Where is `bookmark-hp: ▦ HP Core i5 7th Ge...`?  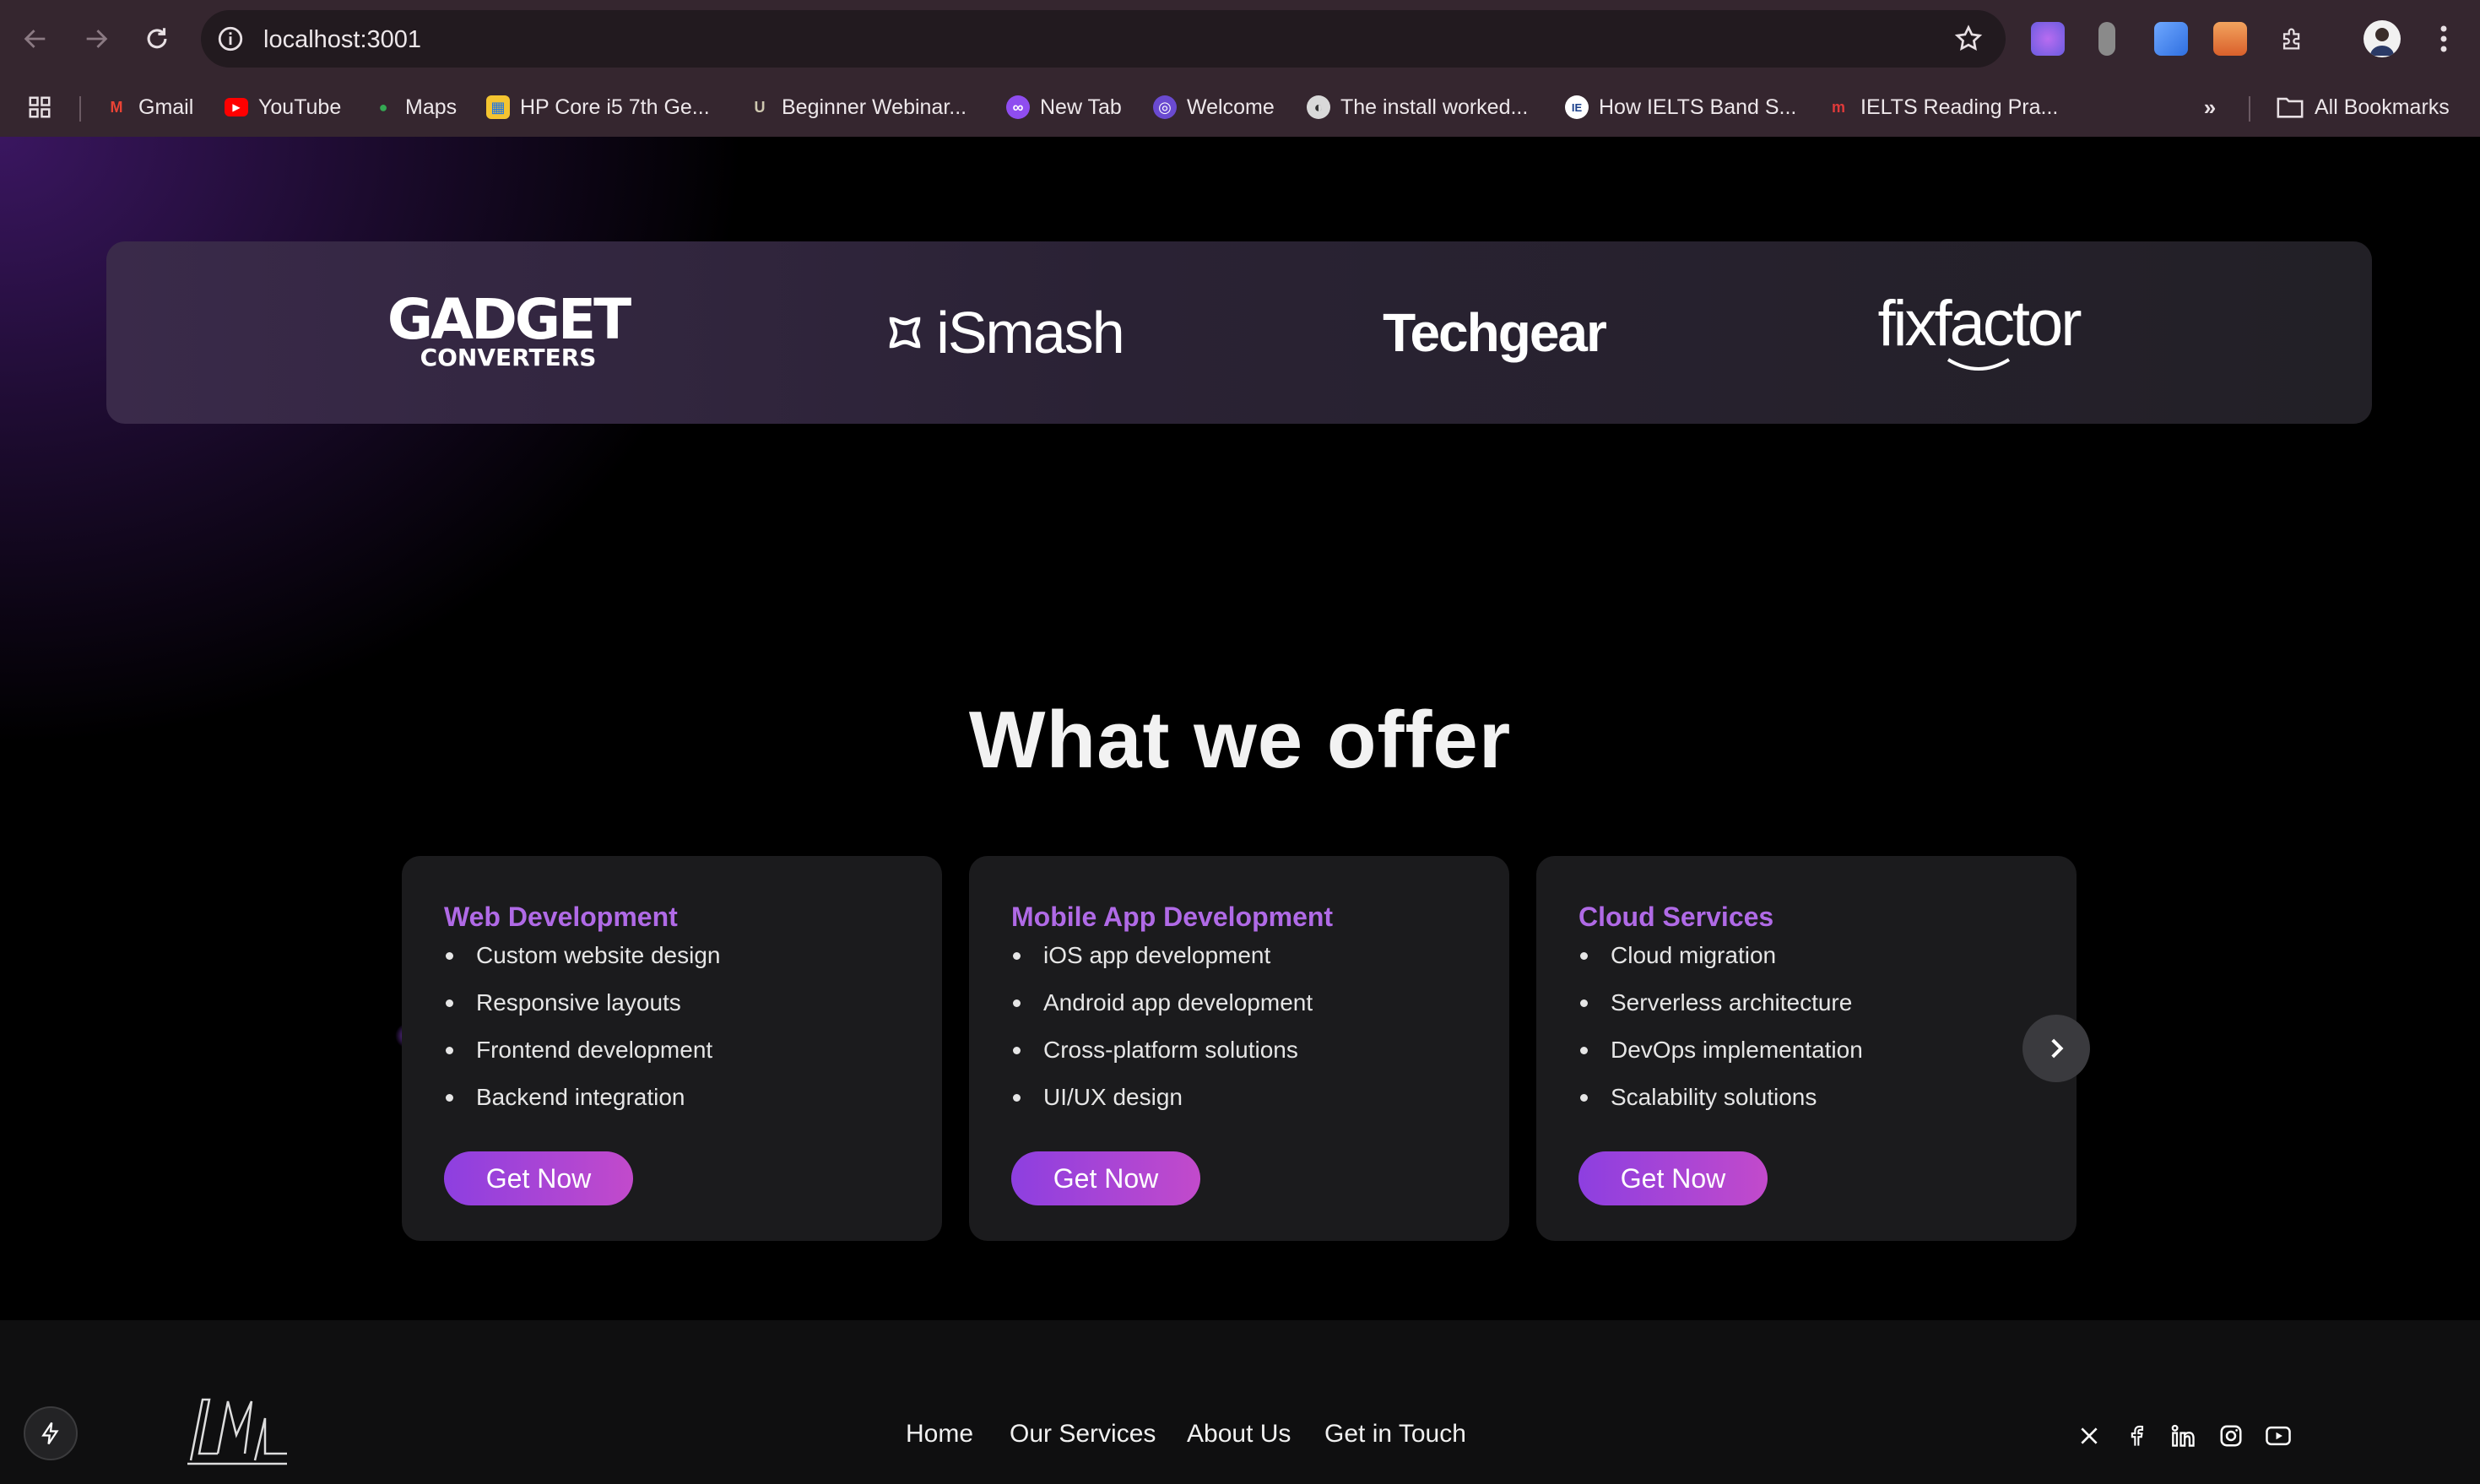
bookmark-hp: ▦ HP Core i5 7th Ge... is located at coordinates (598, 107).